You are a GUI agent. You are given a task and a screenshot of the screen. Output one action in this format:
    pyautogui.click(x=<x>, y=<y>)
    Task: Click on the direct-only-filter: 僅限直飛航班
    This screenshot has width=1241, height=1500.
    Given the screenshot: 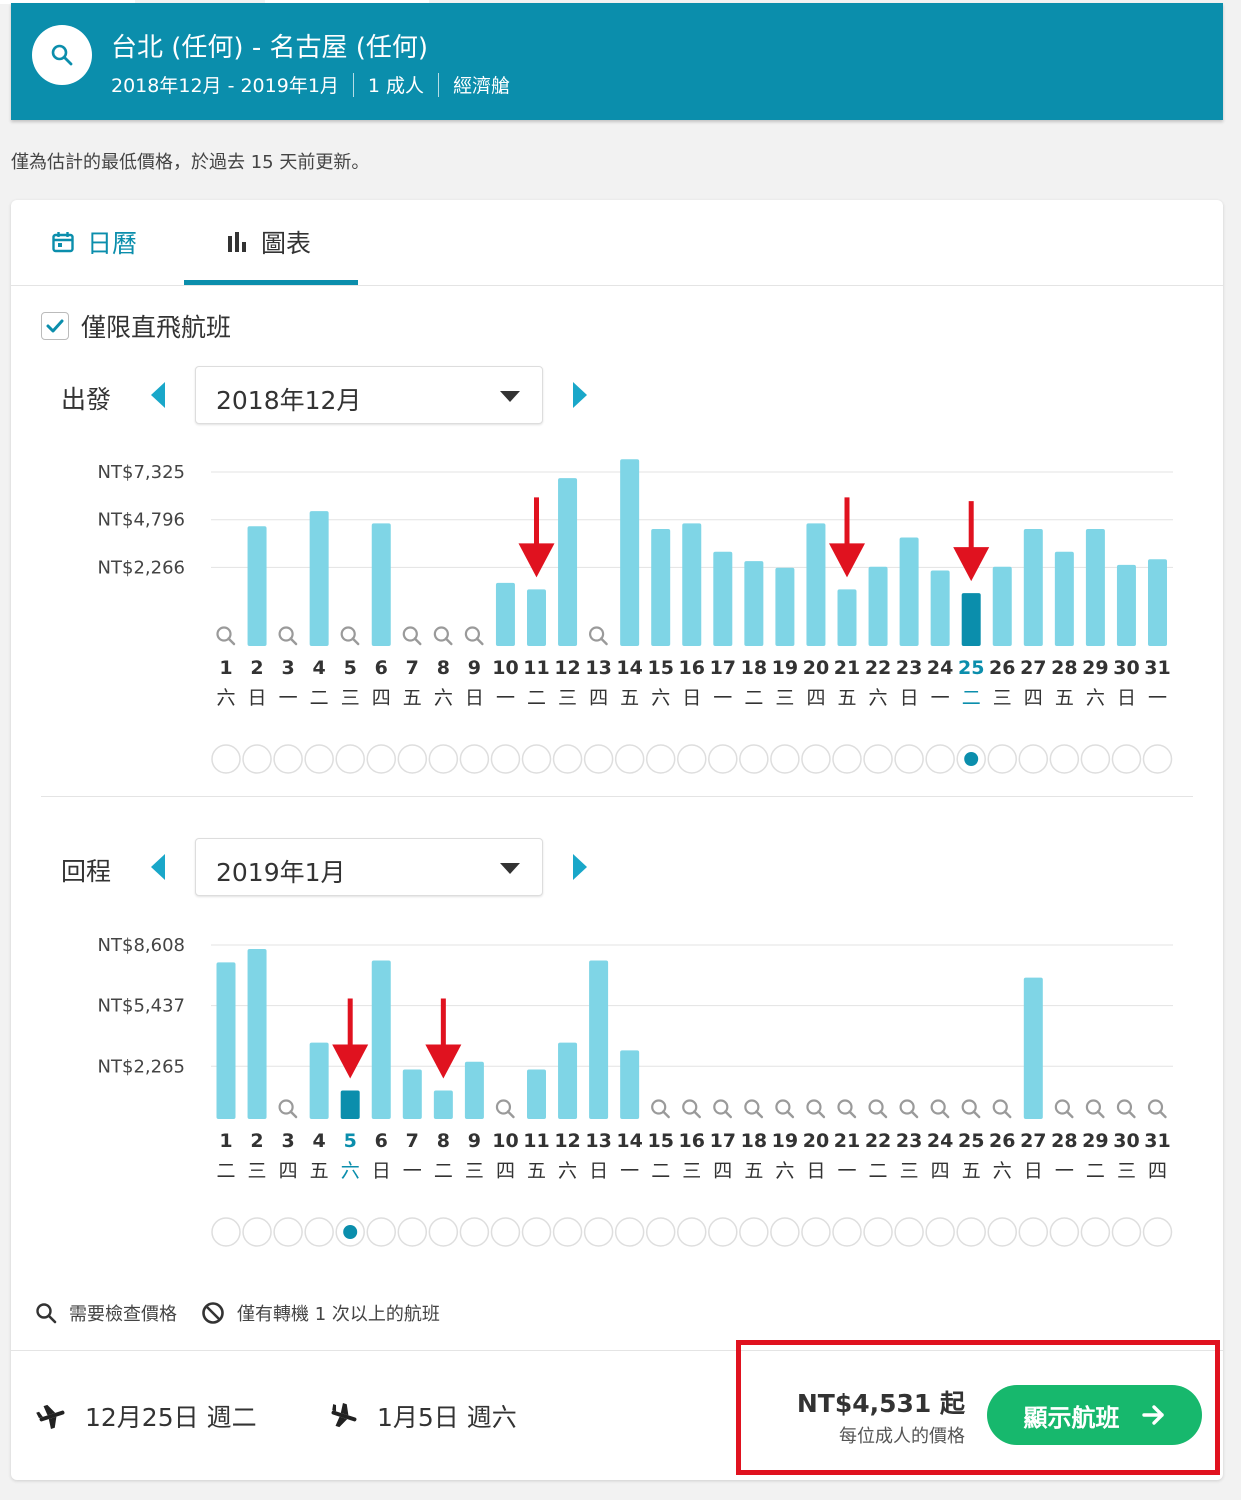 What is the action you would take?
    pyautogui.click(x=136, y=326)
    